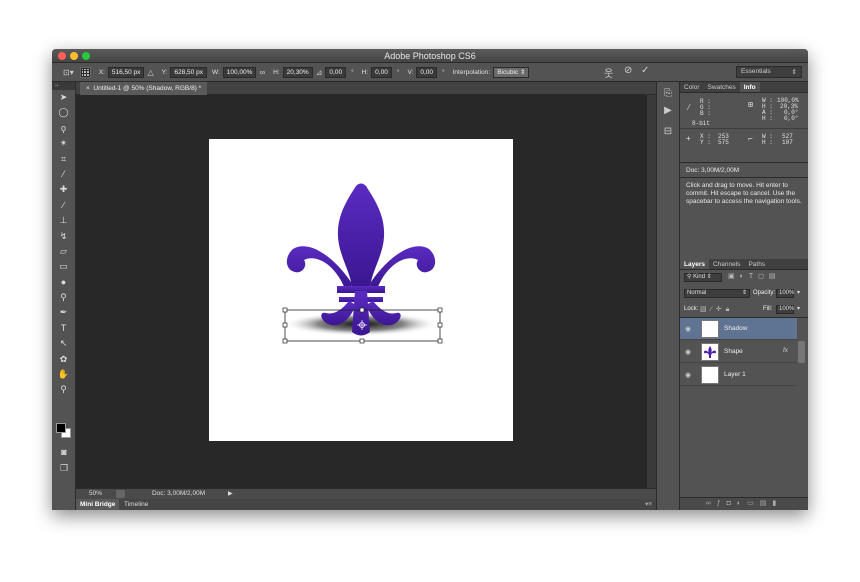  I want to click on x-position-field: 516,50 px, so click(126, 72).